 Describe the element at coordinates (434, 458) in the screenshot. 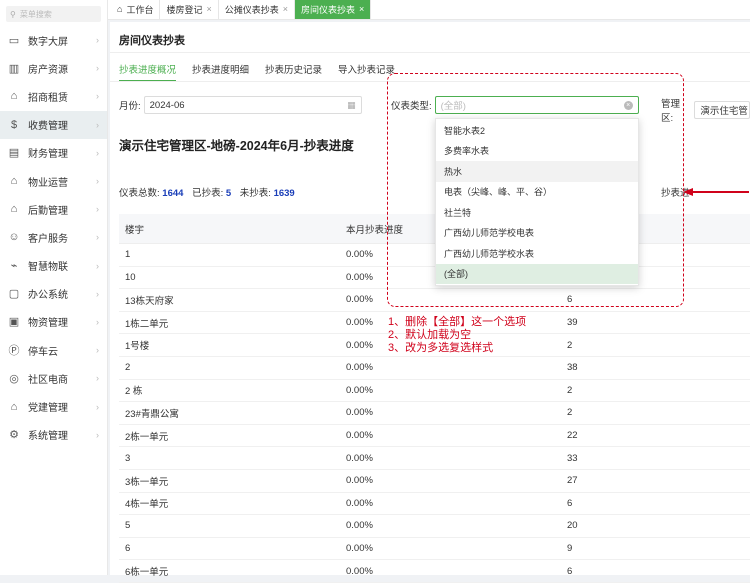

I see `table-row: 3 0.00% 33` at that location.